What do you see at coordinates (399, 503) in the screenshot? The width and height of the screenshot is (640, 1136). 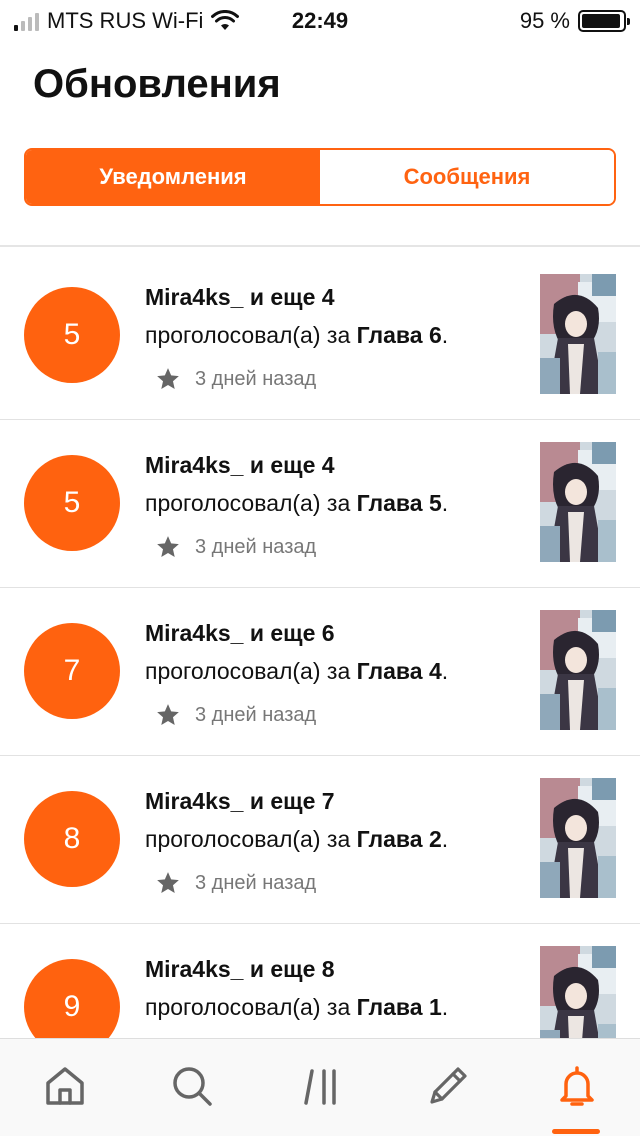 I see `chapter-link: Глава 5` at bounding box center [399, 503].